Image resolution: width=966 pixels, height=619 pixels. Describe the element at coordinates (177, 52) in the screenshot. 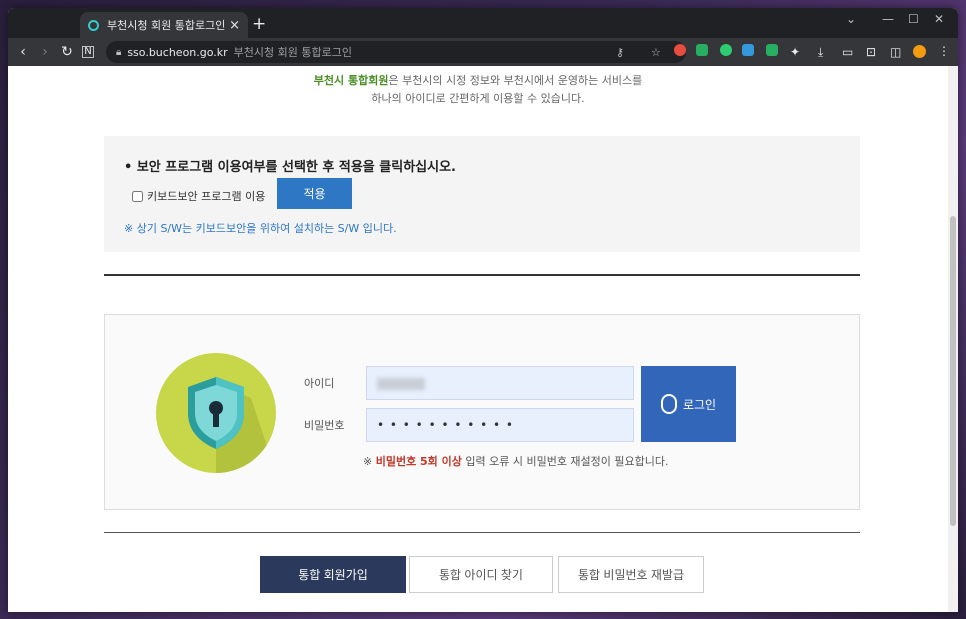

I see `url-domain: sso.bucheon.go.kr` at that location.